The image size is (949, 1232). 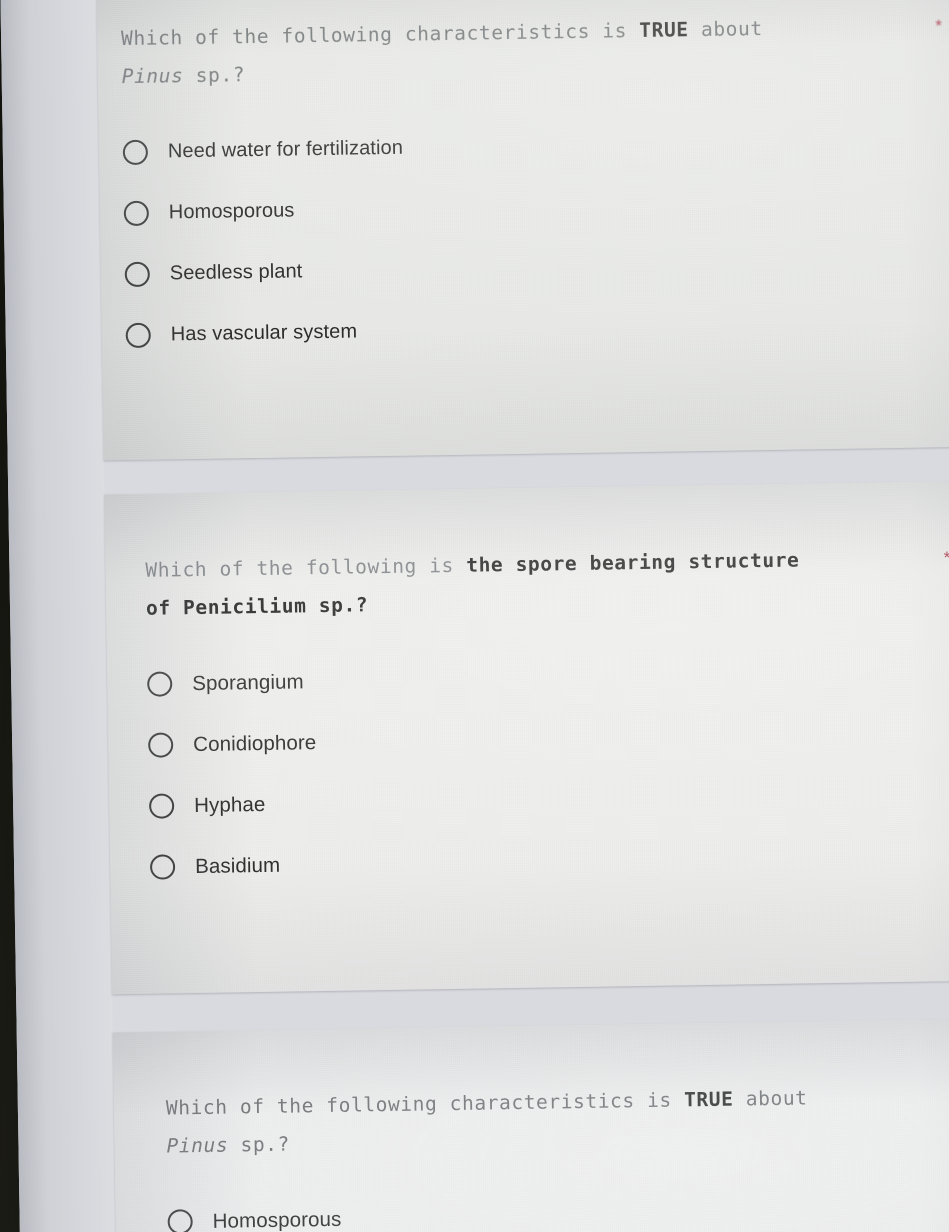 I want to click on question-1-species: Pinus, so click(x=152, y=76).